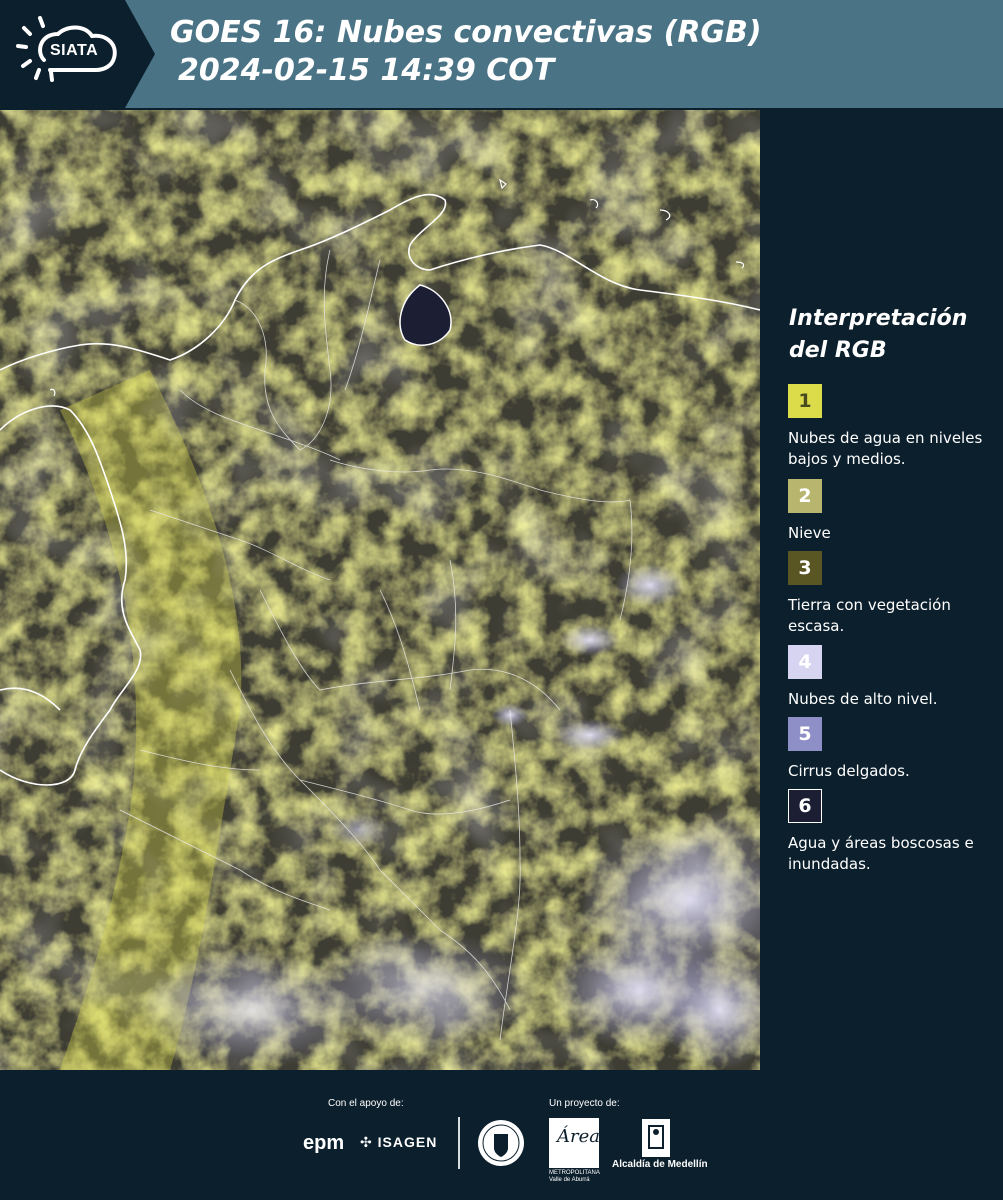 The image size is (1003, 1200). I want to click on project-label: Un proyecto de:, so click(584, 1103).